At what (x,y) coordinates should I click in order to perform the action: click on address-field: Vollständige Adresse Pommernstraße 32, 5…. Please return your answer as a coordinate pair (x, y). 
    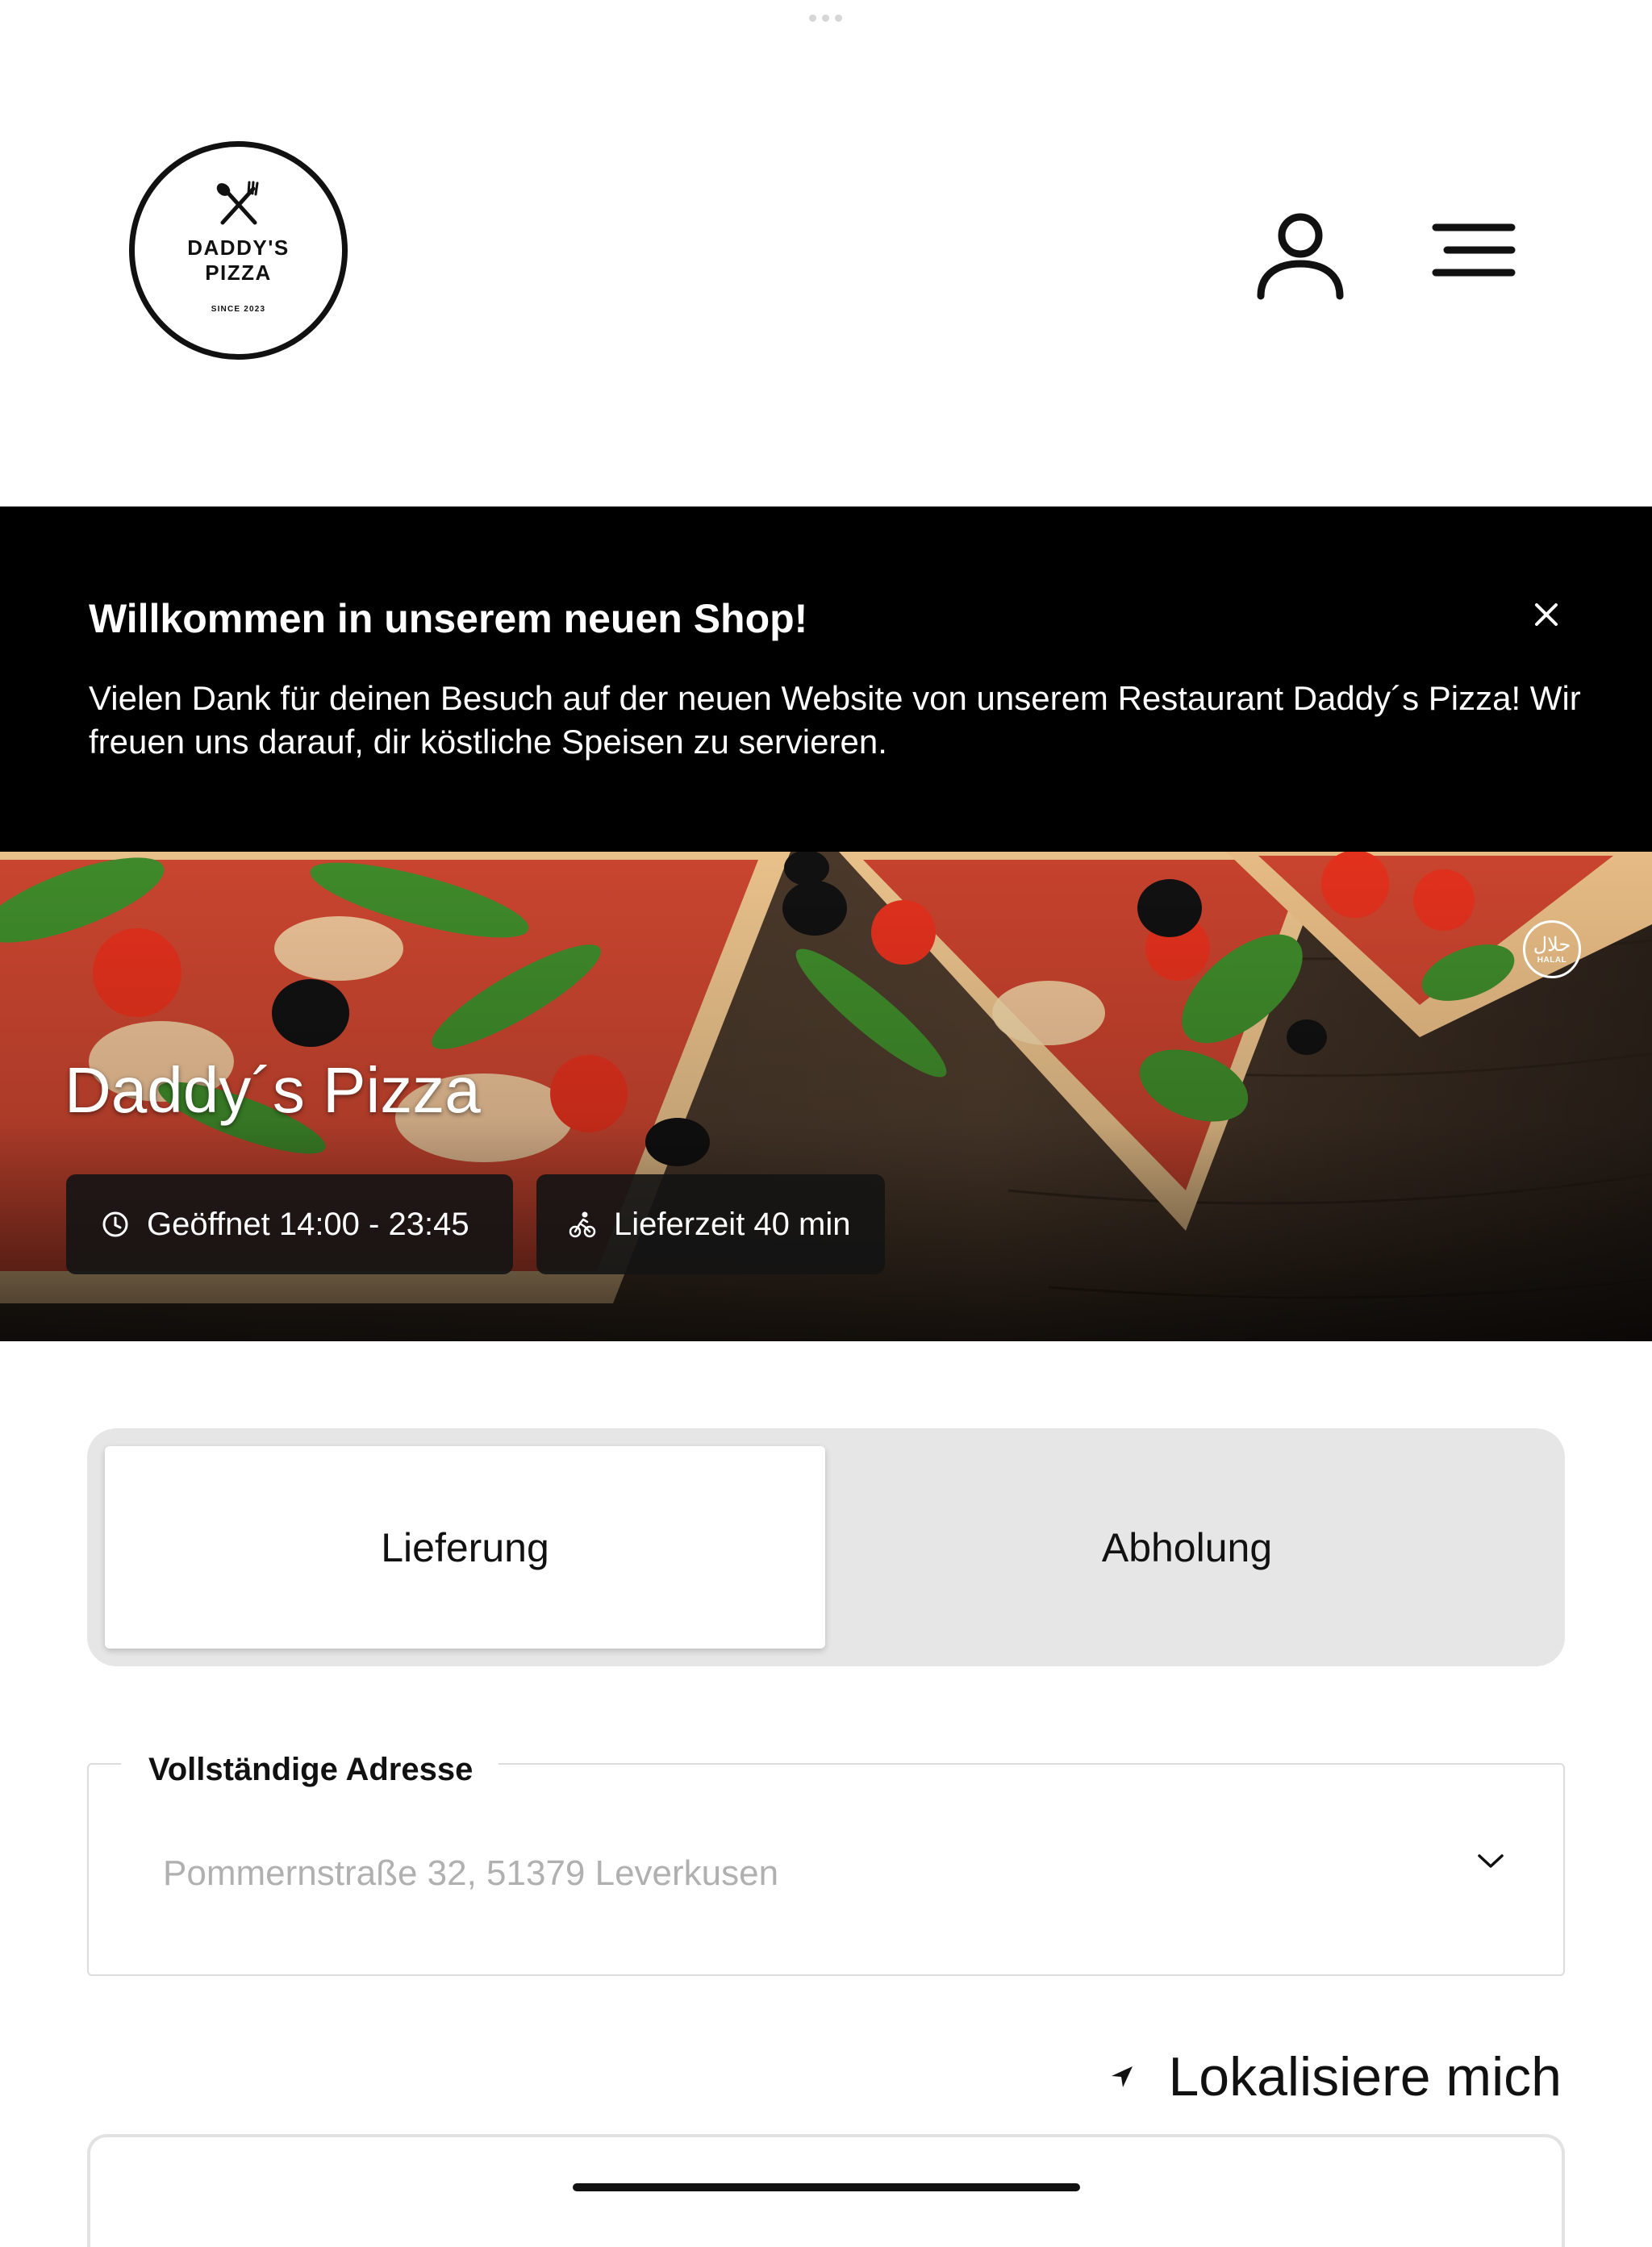
    Looking at the image, I should click on (826, 1861).